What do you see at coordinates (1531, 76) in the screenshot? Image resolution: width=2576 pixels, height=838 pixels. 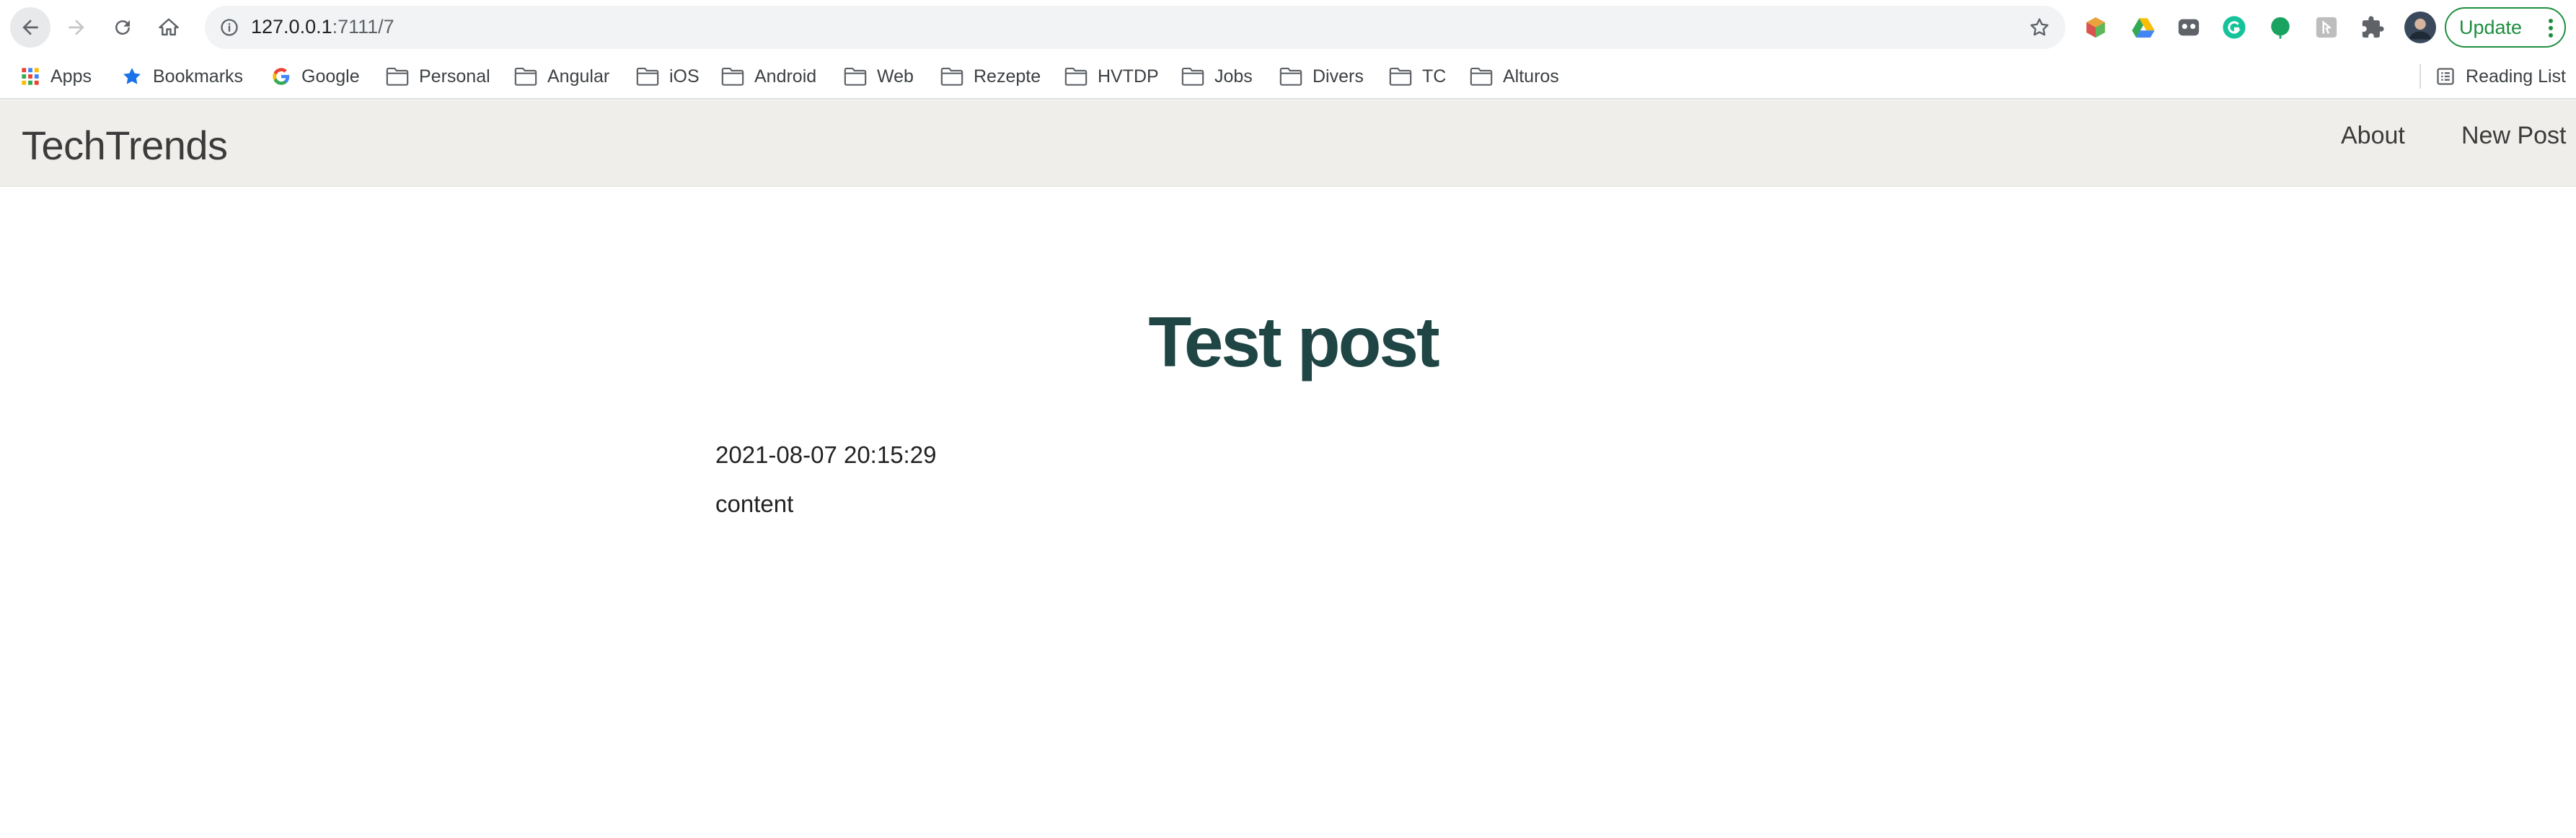 I see `bookmark-label: Alturos` at bounding box center [1531, 76].